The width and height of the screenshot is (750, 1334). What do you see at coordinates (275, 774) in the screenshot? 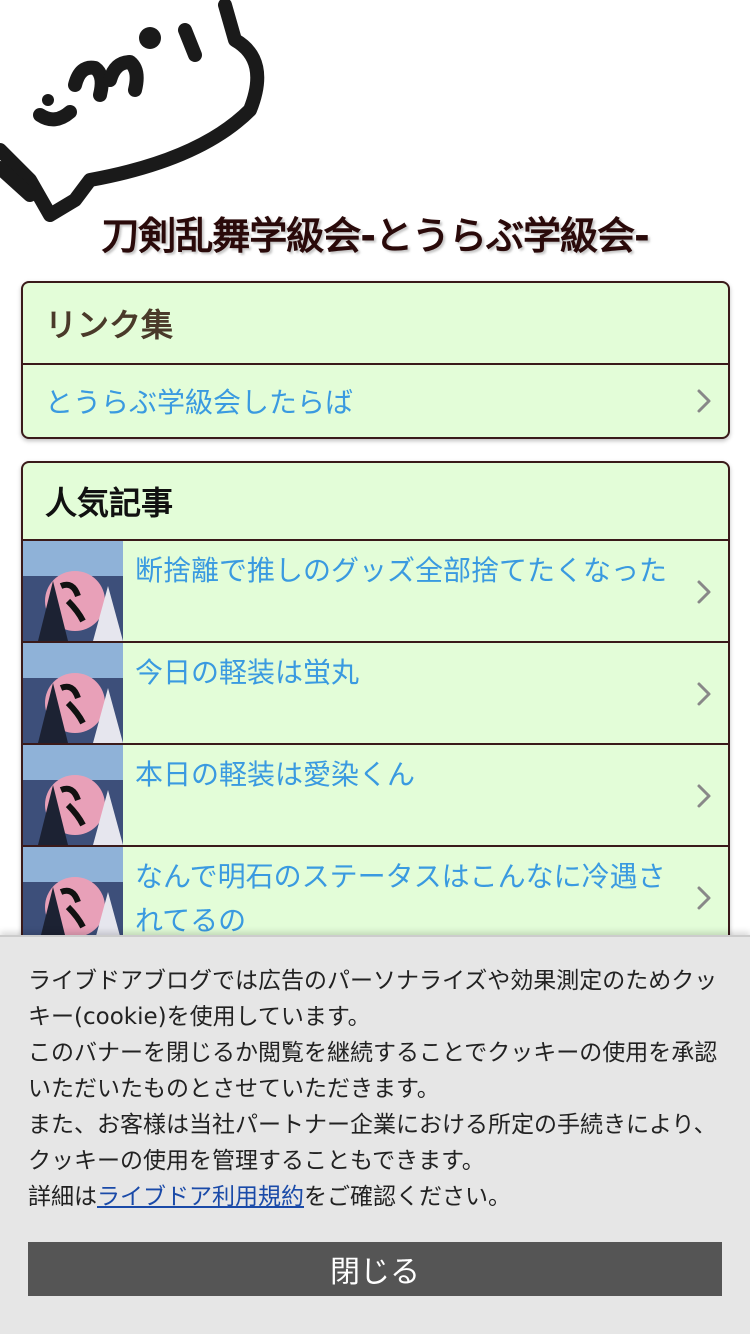
I see `article-title: 本日の軽装は愛染くん` at bounding box center [275, 774].